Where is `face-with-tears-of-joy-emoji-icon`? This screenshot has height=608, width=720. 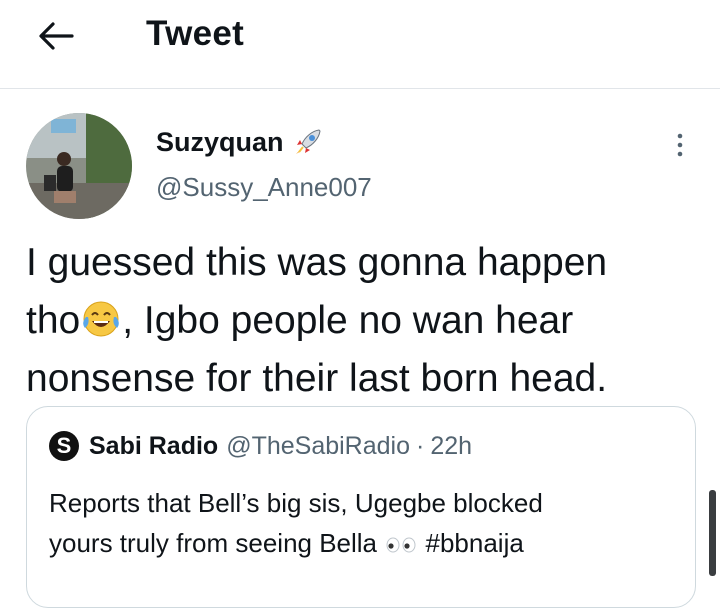
face-with-tears-of-joy-emoji-icon is located at coordinates (101, 319).